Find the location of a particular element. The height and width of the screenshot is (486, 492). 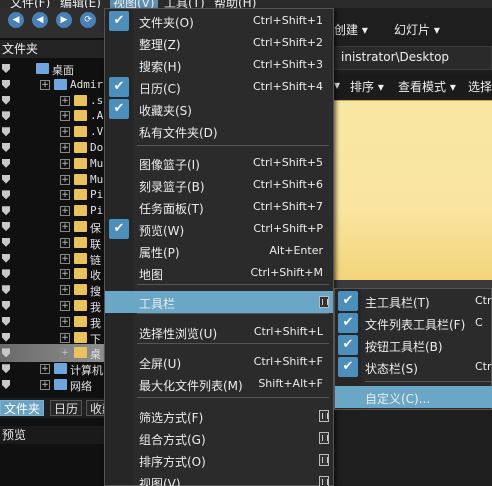

menu-item-label: 图像篮子(I) is located at coordinates (169, 165).